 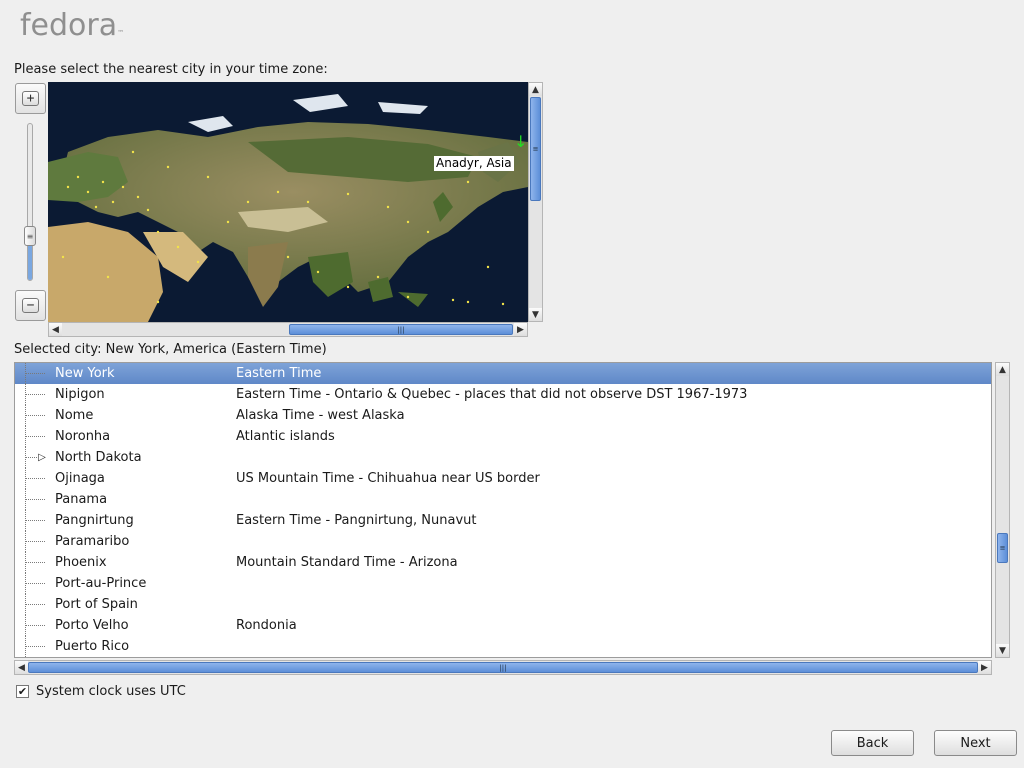 What do you see at coordinates (83, 436) in the screenshot?
I see `city-name: Noronha` at bounding box center [83, 436].